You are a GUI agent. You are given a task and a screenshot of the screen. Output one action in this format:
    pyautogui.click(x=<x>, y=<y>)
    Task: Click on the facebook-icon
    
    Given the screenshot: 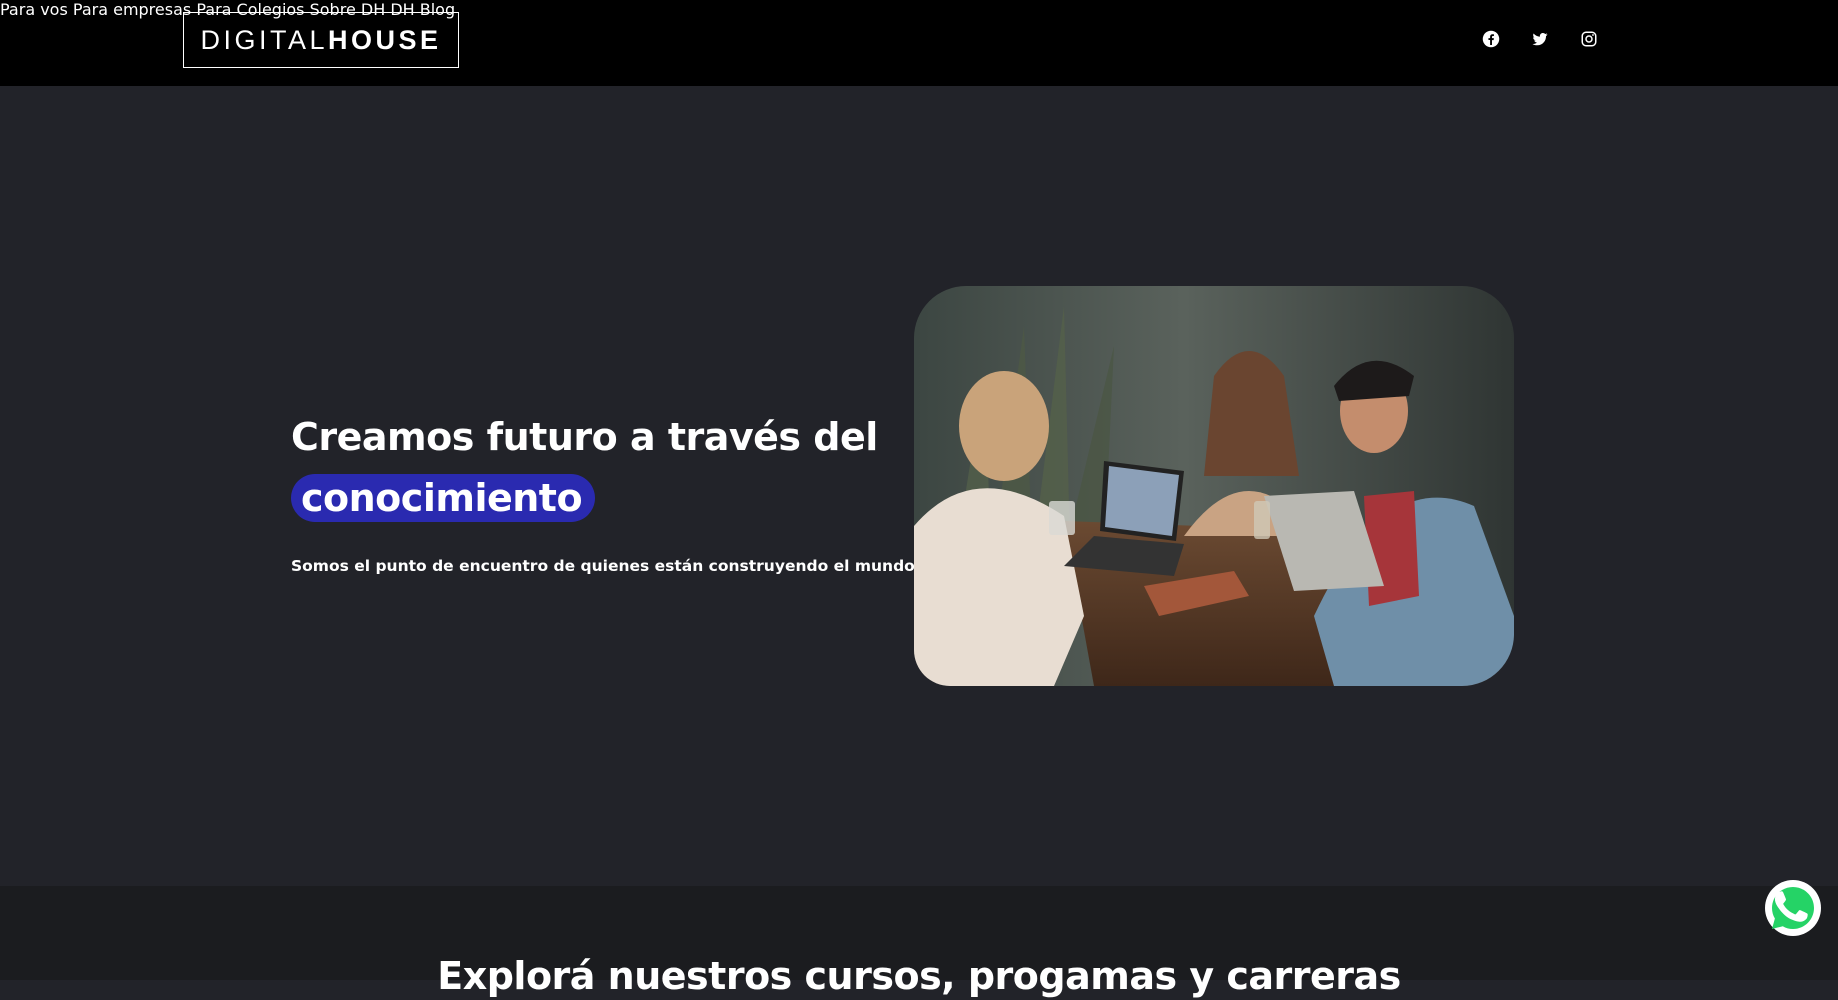 What is the action you would take?
    pyautogui.click(x=1492, y=40)
    